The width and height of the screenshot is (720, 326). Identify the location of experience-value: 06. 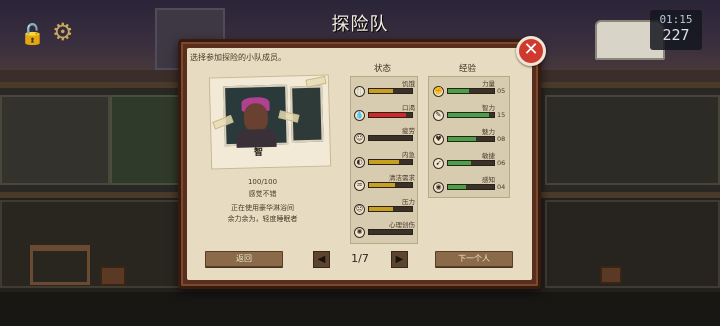
(501, 163).